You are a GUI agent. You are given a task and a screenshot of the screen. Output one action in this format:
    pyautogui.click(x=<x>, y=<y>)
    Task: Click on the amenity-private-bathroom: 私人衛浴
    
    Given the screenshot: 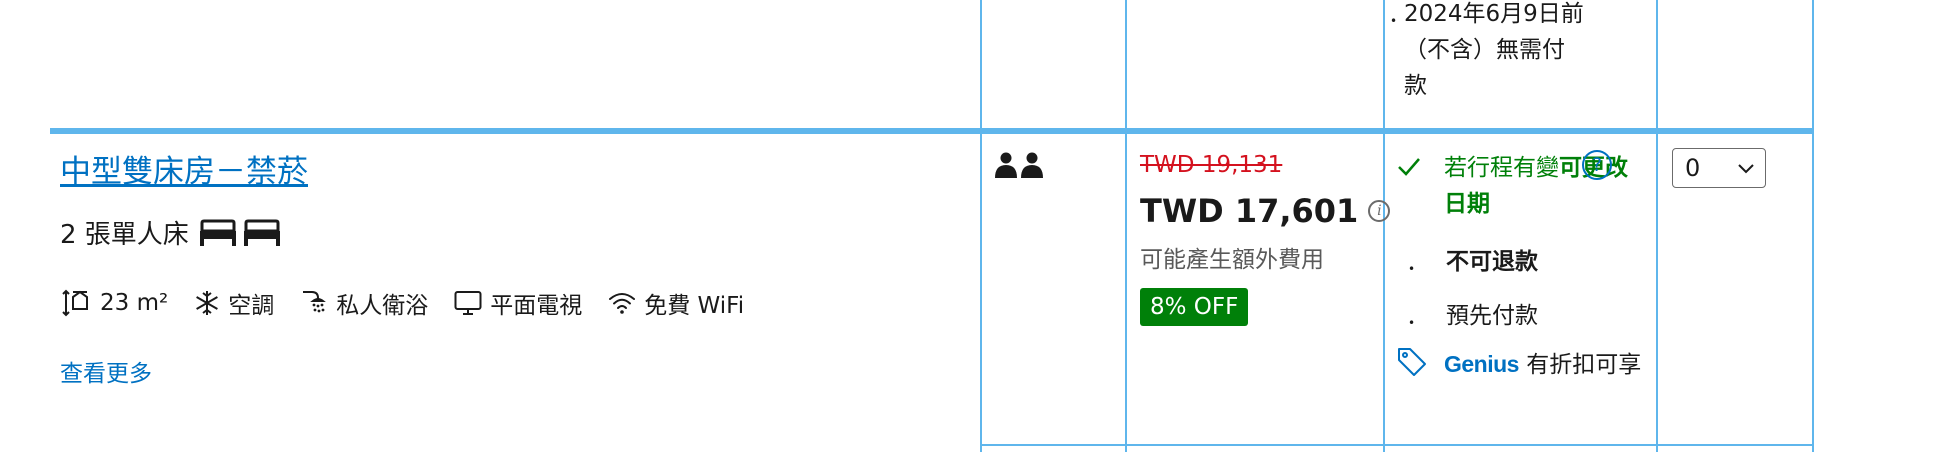 What is the action you would take?
    pyautogui.click(x=364, y=303)
    